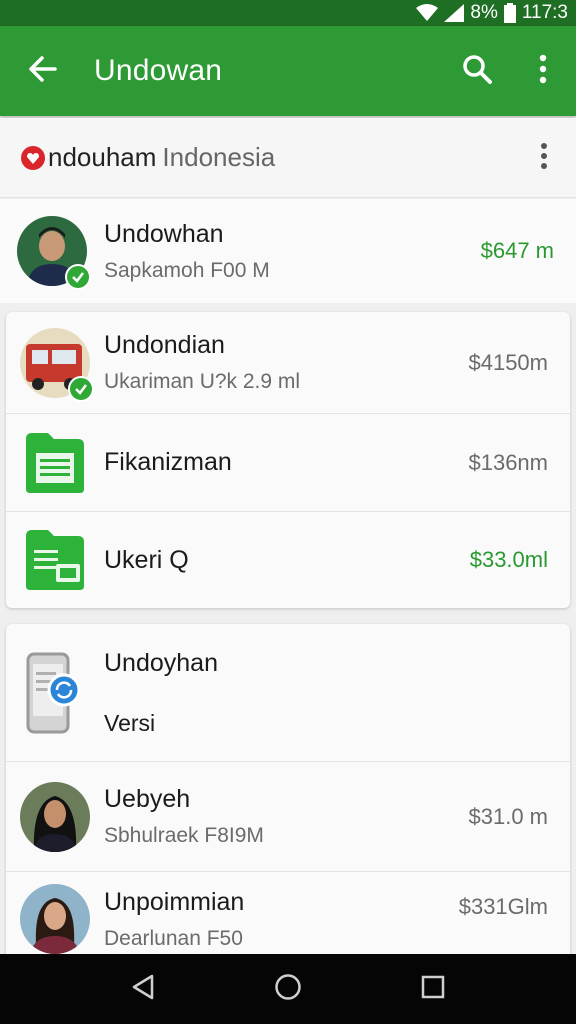 Image resolution: width=576 pixels, height=1024 pixels. I want to click on phone-update-icon, so click(55, 693).